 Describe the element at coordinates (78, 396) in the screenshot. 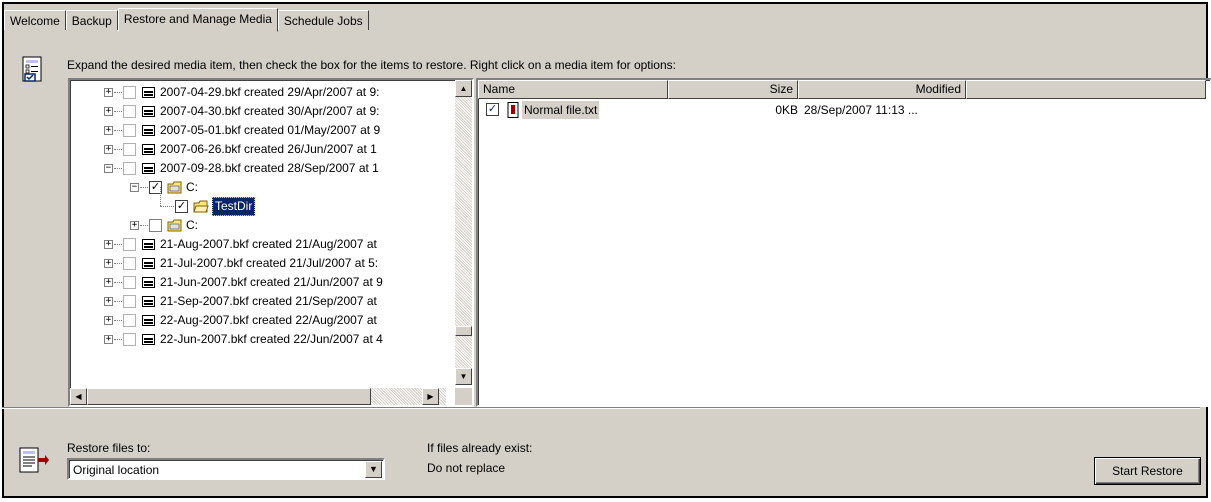

I see `scroll-left-button: ◀` at that location.